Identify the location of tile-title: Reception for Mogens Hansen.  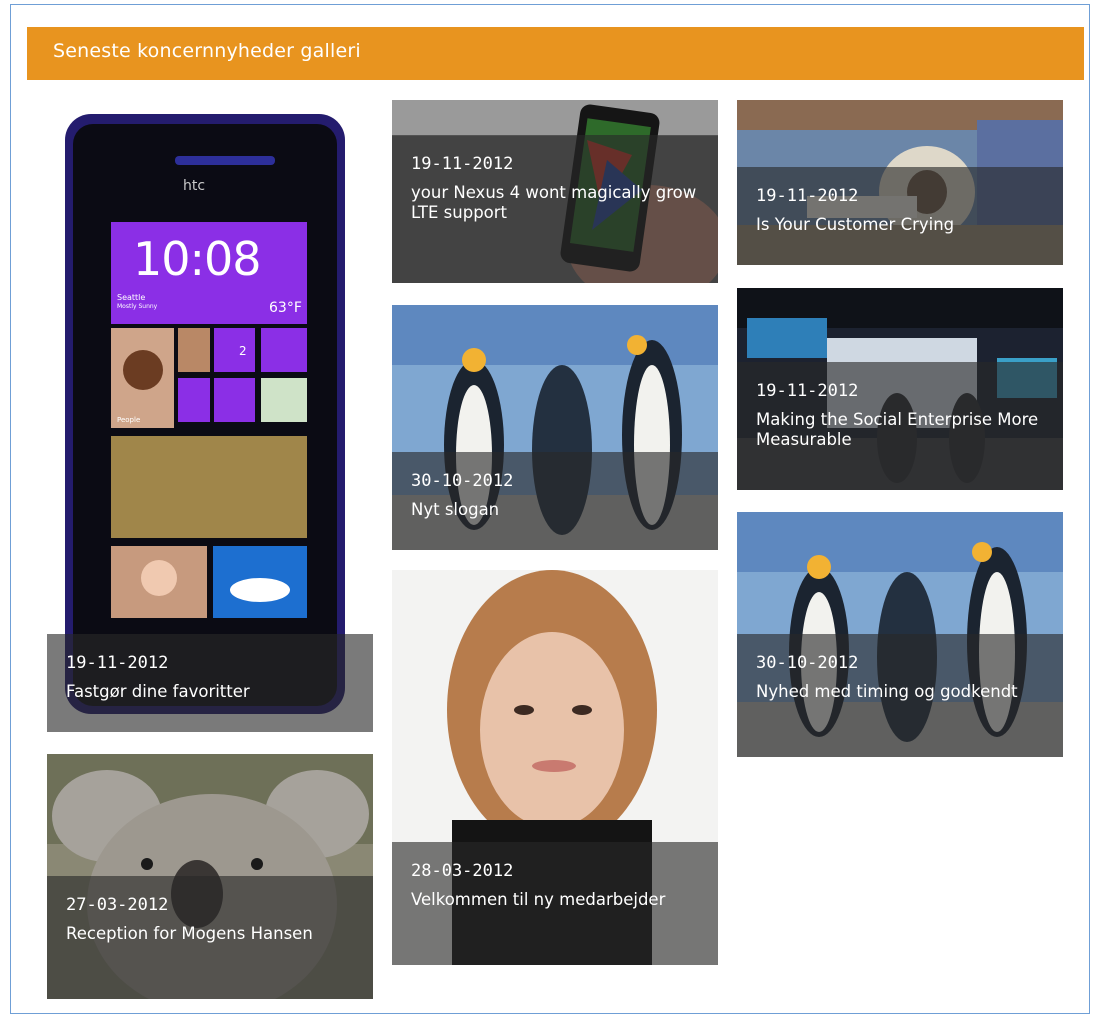
(189, 933).